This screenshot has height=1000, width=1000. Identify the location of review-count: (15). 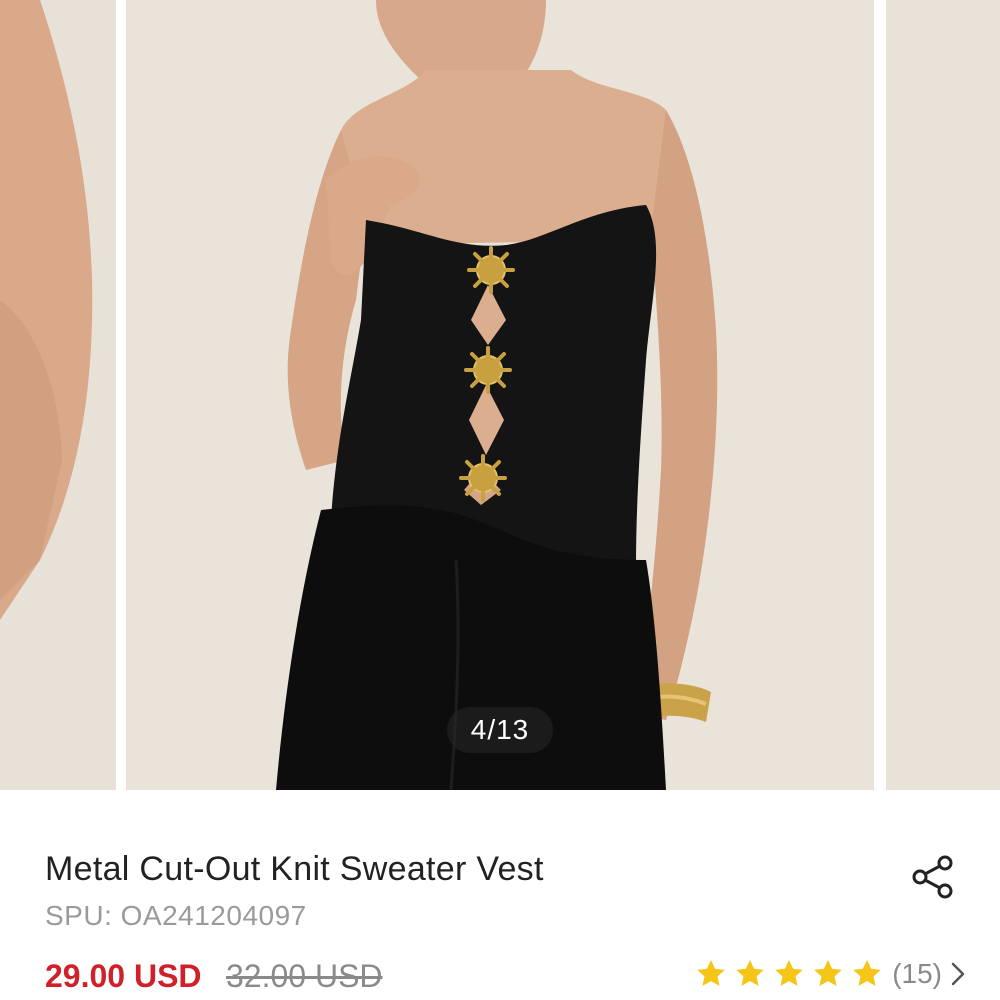
(917, 973).